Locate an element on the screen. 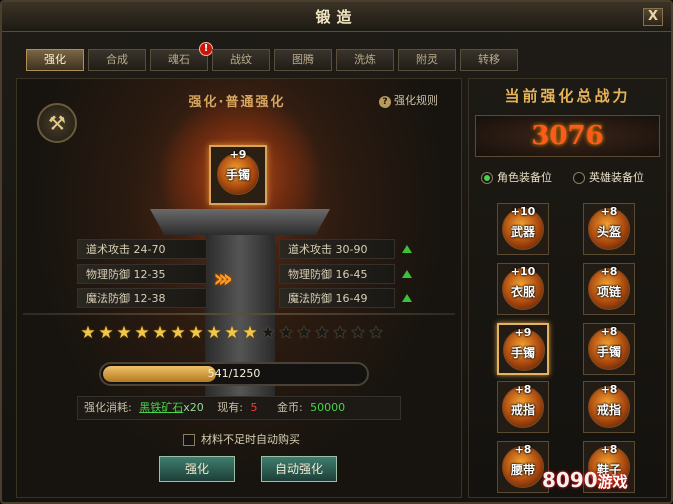 This screenshot has width=673, height=504. tab-soulstone: 魂石 ! is located at coordinates (181, 56).